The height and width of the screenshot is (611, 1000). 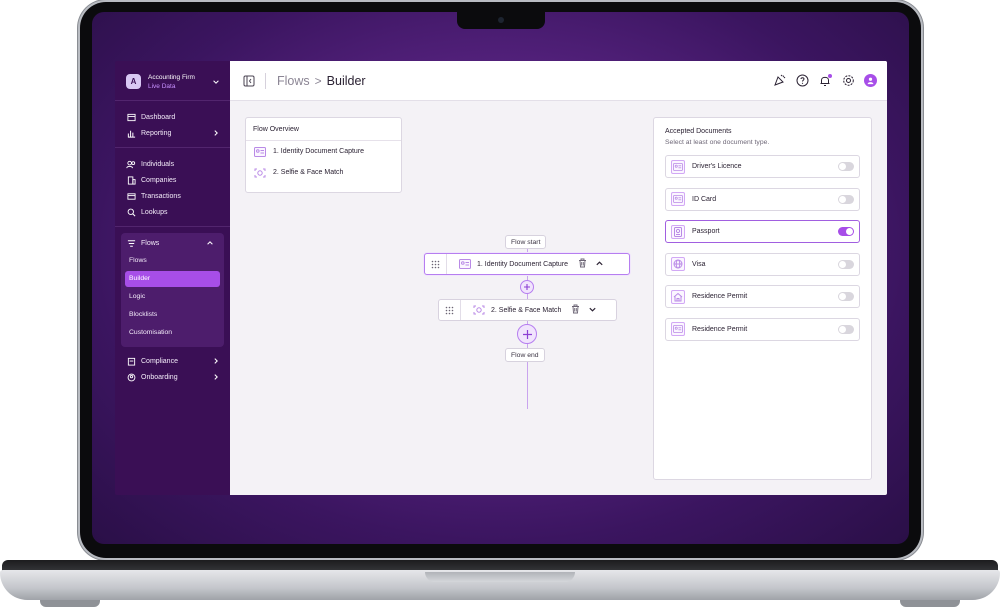 What do you see at coordinates (265, 80) in the screenshot?
I see `breadcrumb-divider` at bounding box center [265, 80].